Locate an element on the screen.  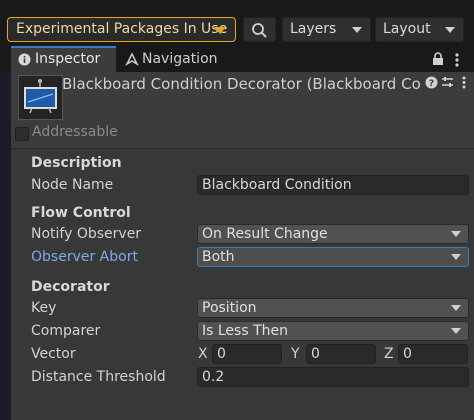
navigation-icon is located at coordinates (132, 59).